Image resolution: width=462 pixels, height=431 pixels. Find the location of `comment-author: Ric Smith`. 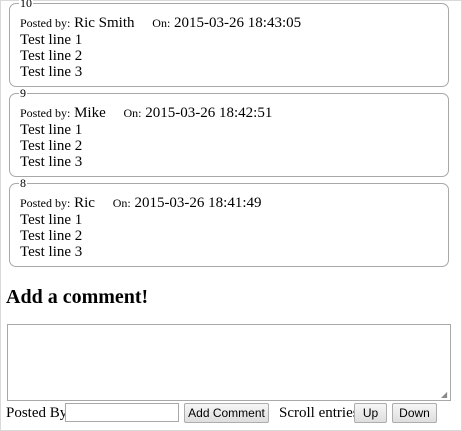

comment-author: Ric Smith is located at coordinates (104, 23).